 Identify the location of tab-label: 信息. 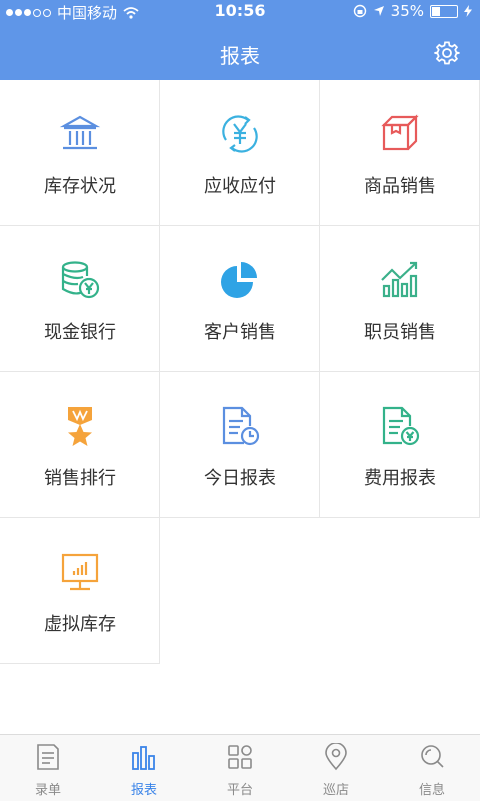
(431, 790).